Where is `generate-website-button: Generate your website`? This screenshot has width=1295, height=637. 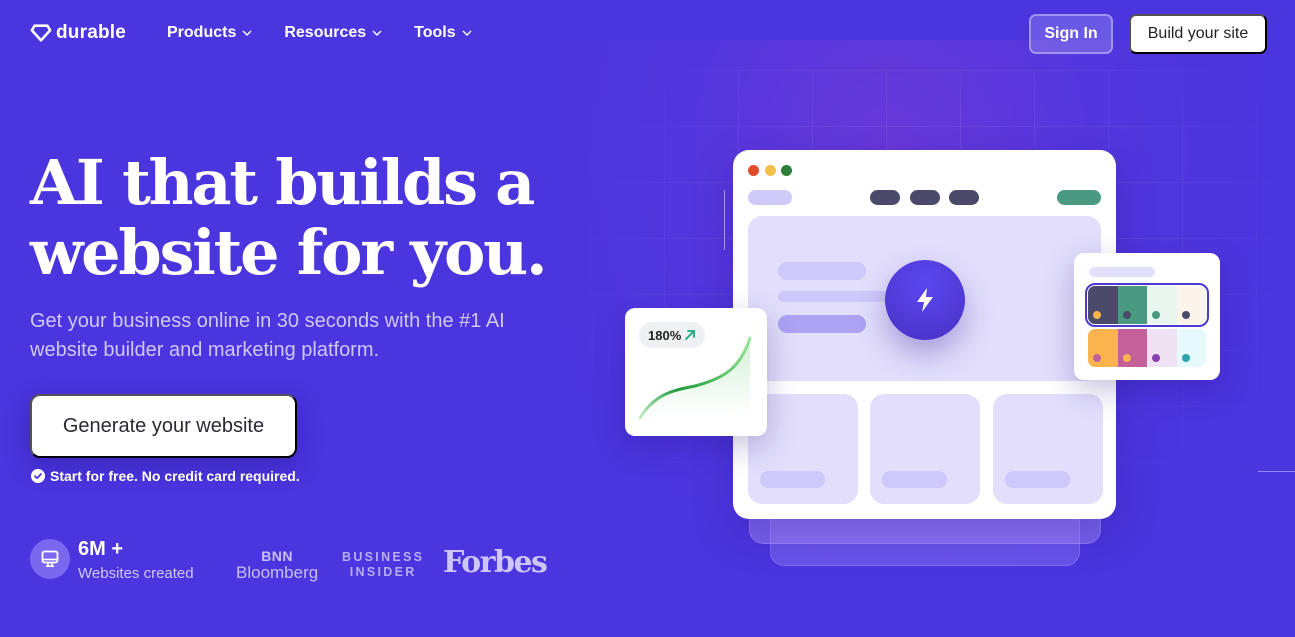 generate-website-button: Generate your website is located at coordinates (163, 426).